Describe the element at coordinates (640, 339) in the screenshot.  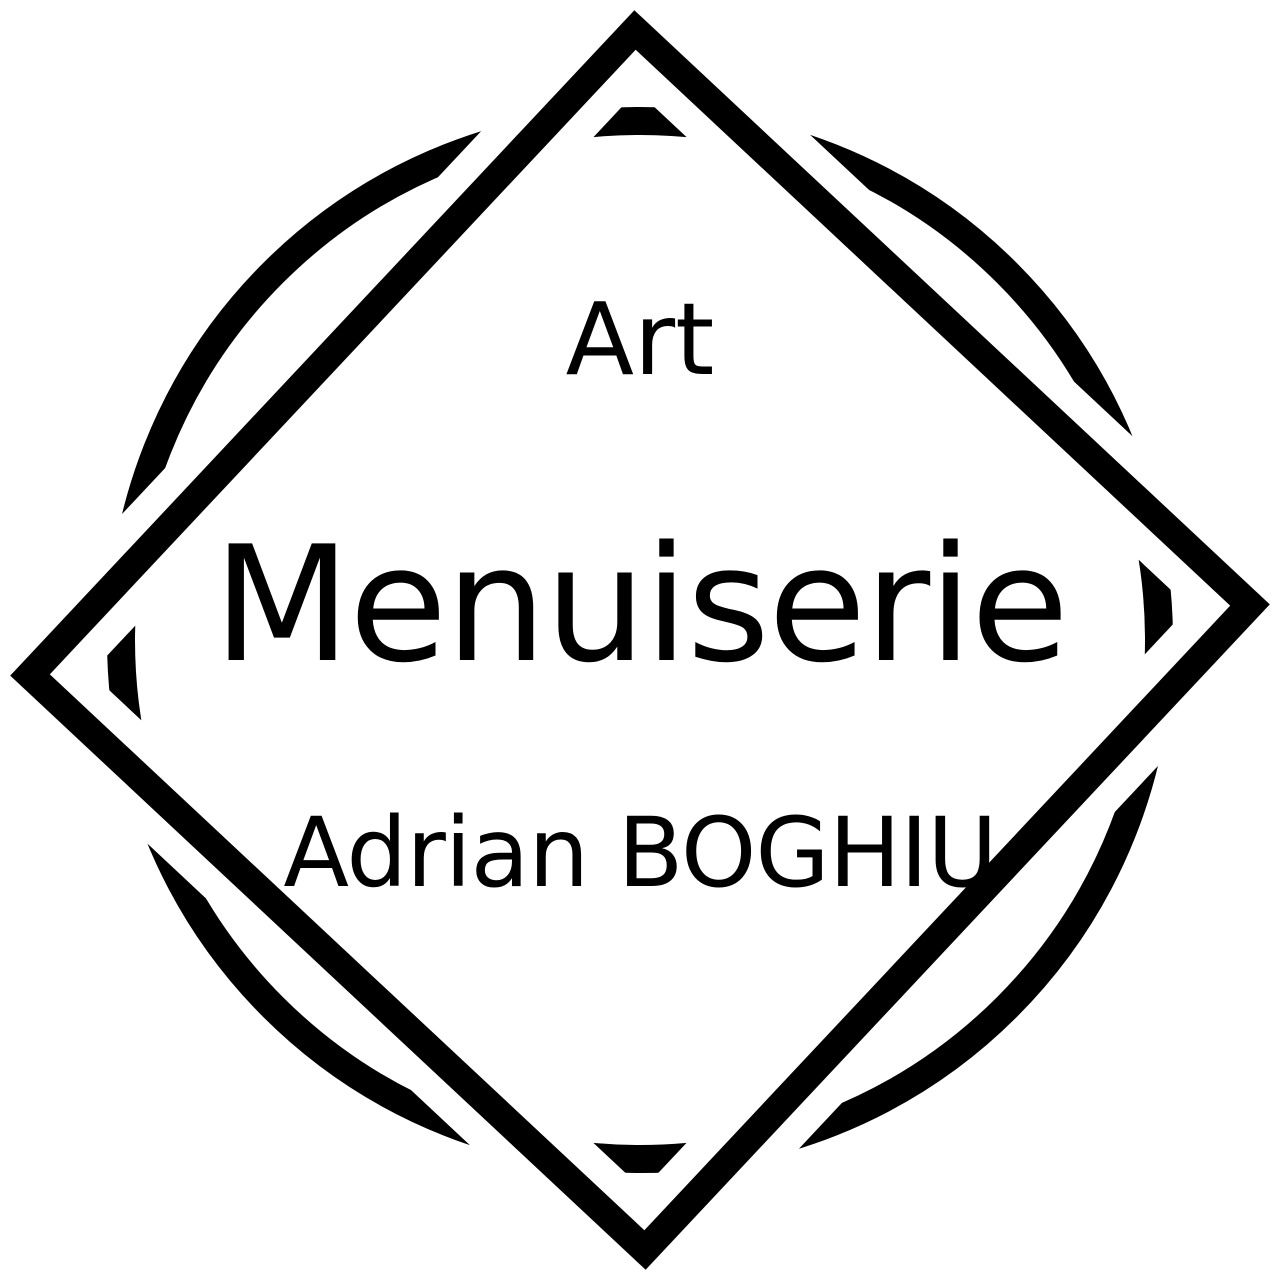
I see `logo-word-art: Art` at that location.